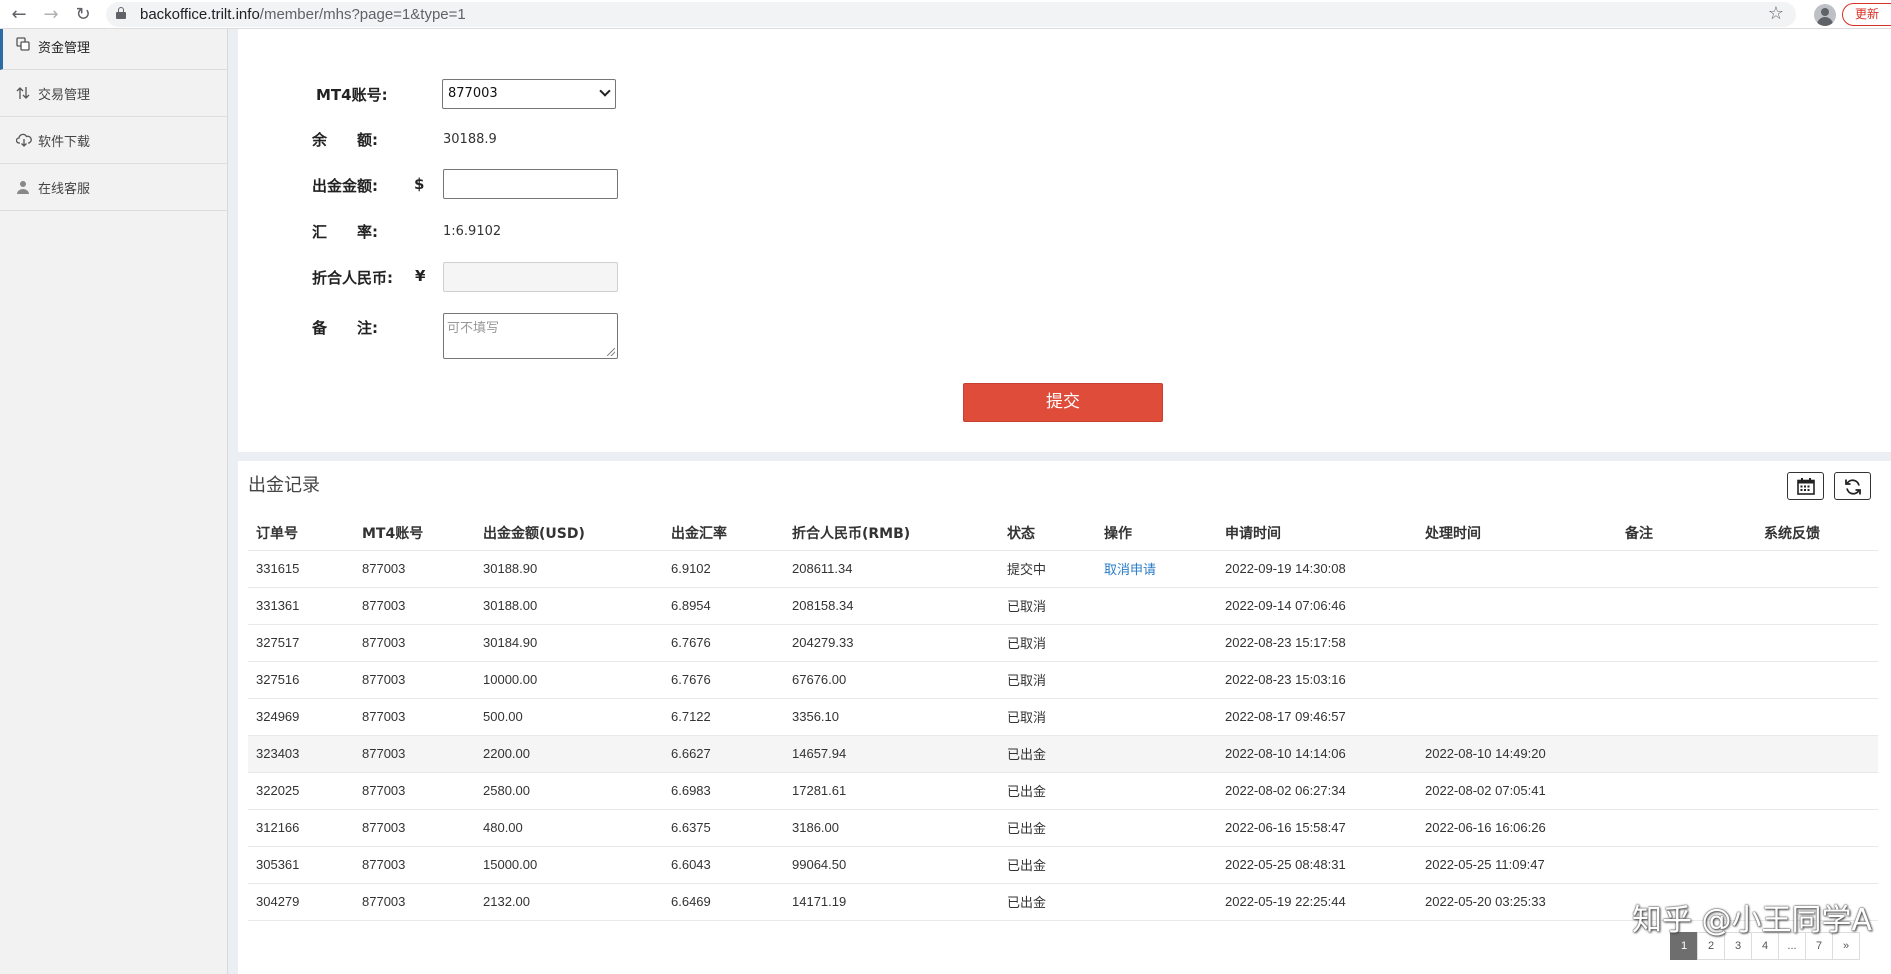  I want to click on table-cell: 提交中, so click(1047, 569).